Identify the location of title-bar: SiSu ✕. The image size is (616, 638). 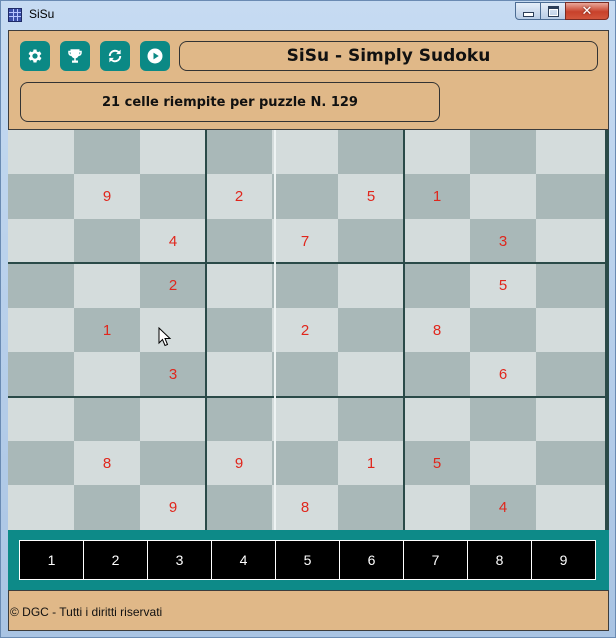
(308, 15).